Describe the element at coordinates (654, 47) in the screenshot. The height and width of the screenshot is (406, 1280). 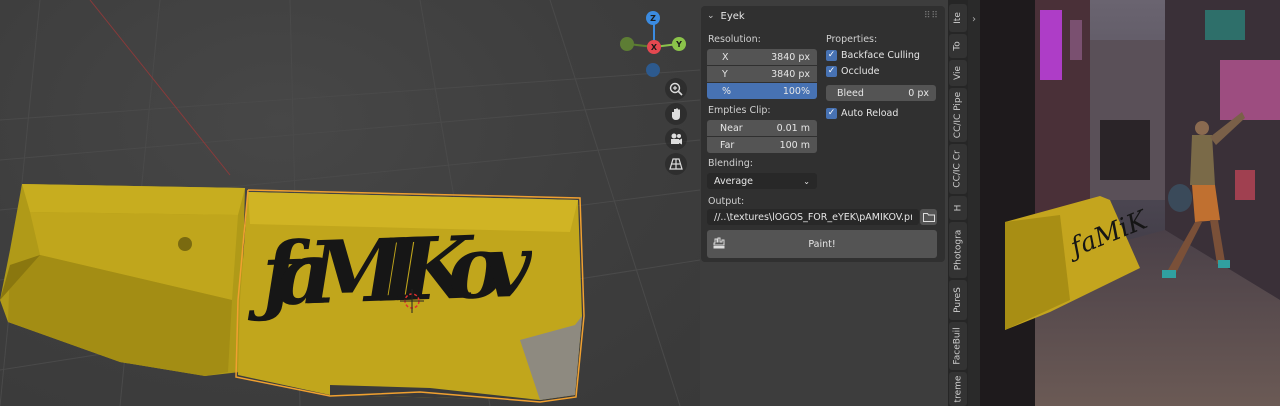
I see `gizmo-x-axis: X` at that location.